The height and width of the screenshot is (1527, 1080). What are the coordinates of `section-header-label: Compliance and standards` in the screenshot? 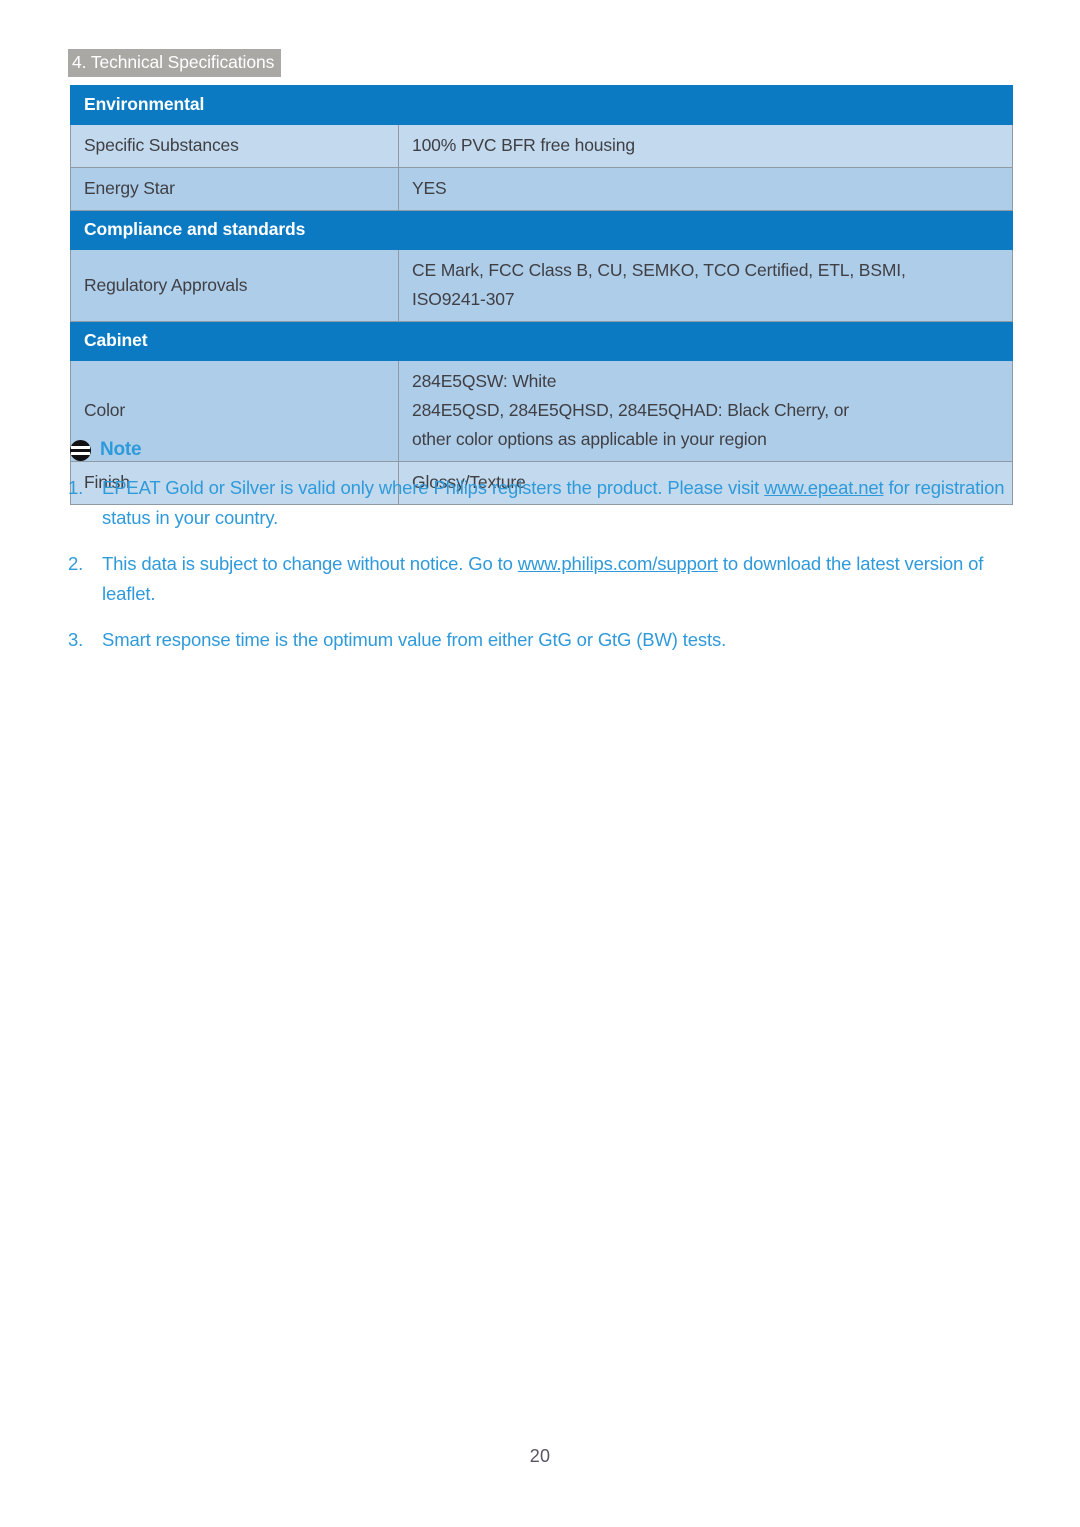 It's located at (541, 230).